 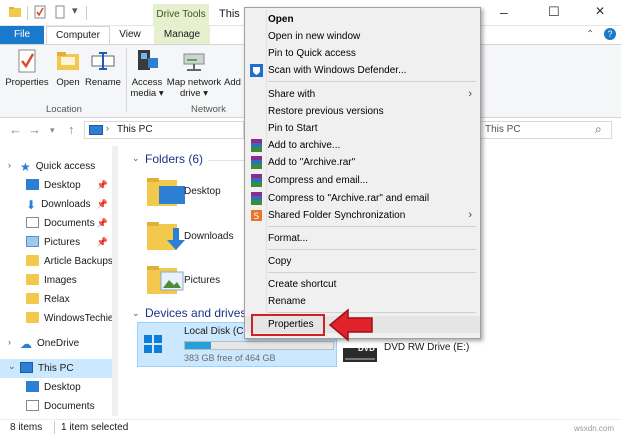 What do you see at coordinates (182, 35) in the screenshot?
I see `tab-manage: Manage` at bounding box center [182, 35].